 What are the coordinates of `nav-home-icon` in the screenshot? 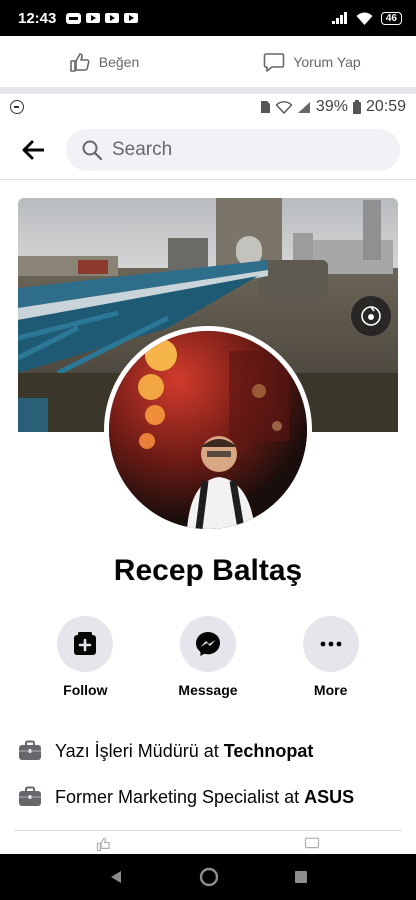 It's located at (209, 877).